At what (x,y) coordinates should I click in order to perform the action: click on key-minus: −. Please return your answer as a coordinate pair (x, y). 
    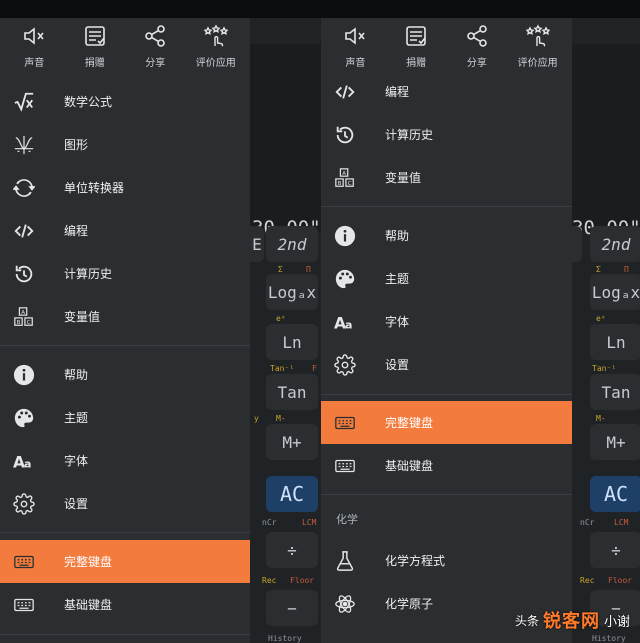
    Looking at the image, I should click on (292, 608).